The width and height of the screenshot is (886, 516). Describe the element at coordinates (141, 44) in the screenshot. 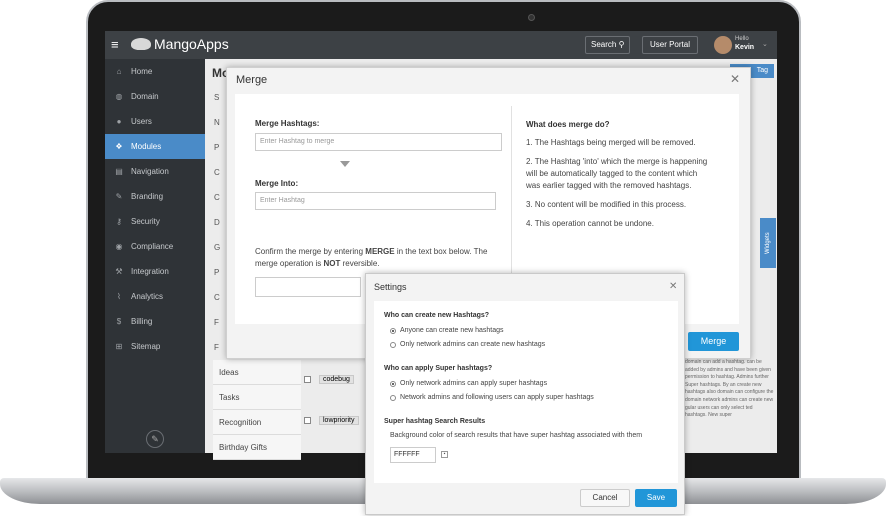

I see `mango-logo-icon` at that location.